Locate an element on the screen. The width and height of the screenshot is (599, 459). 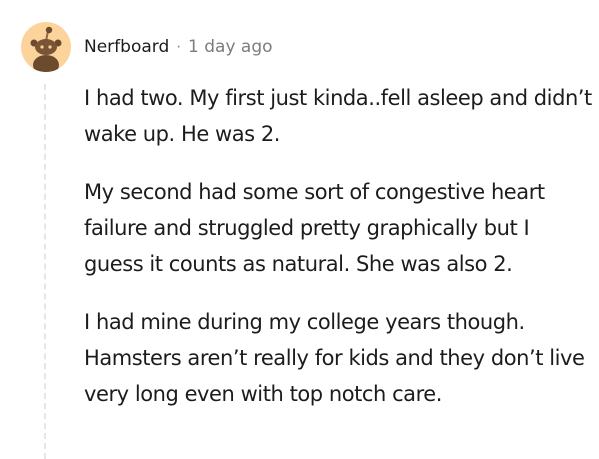
comment-meta: Nerfboard · 1 day ago is located at coordinates (178, 47).